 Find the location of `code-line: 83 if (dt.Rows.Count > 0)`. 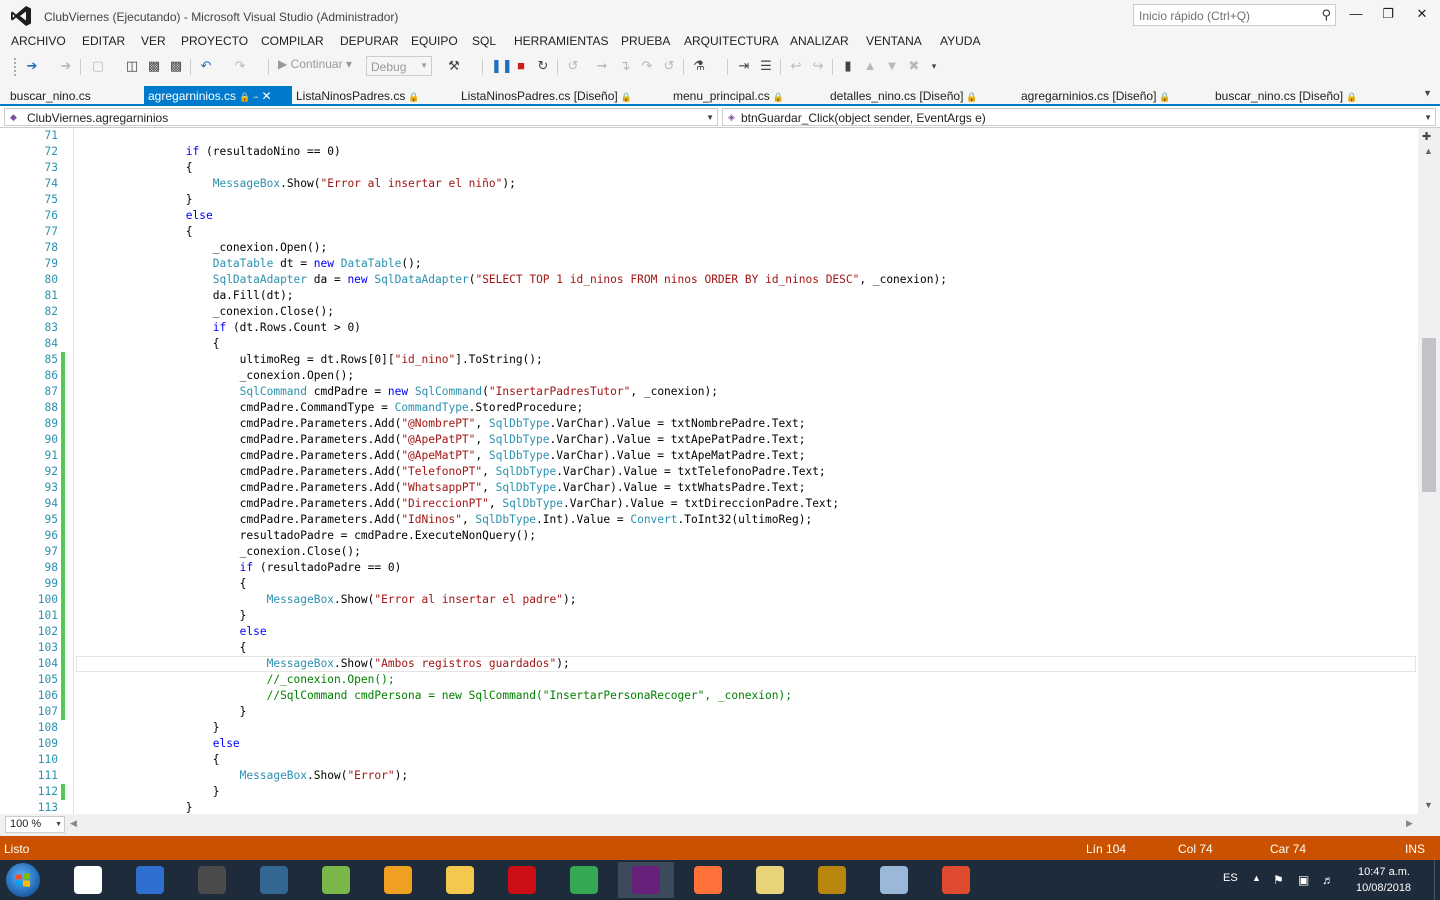

code-line: 83 if (dt.Rows.Count > 0) is located at coordinates (709, 328).